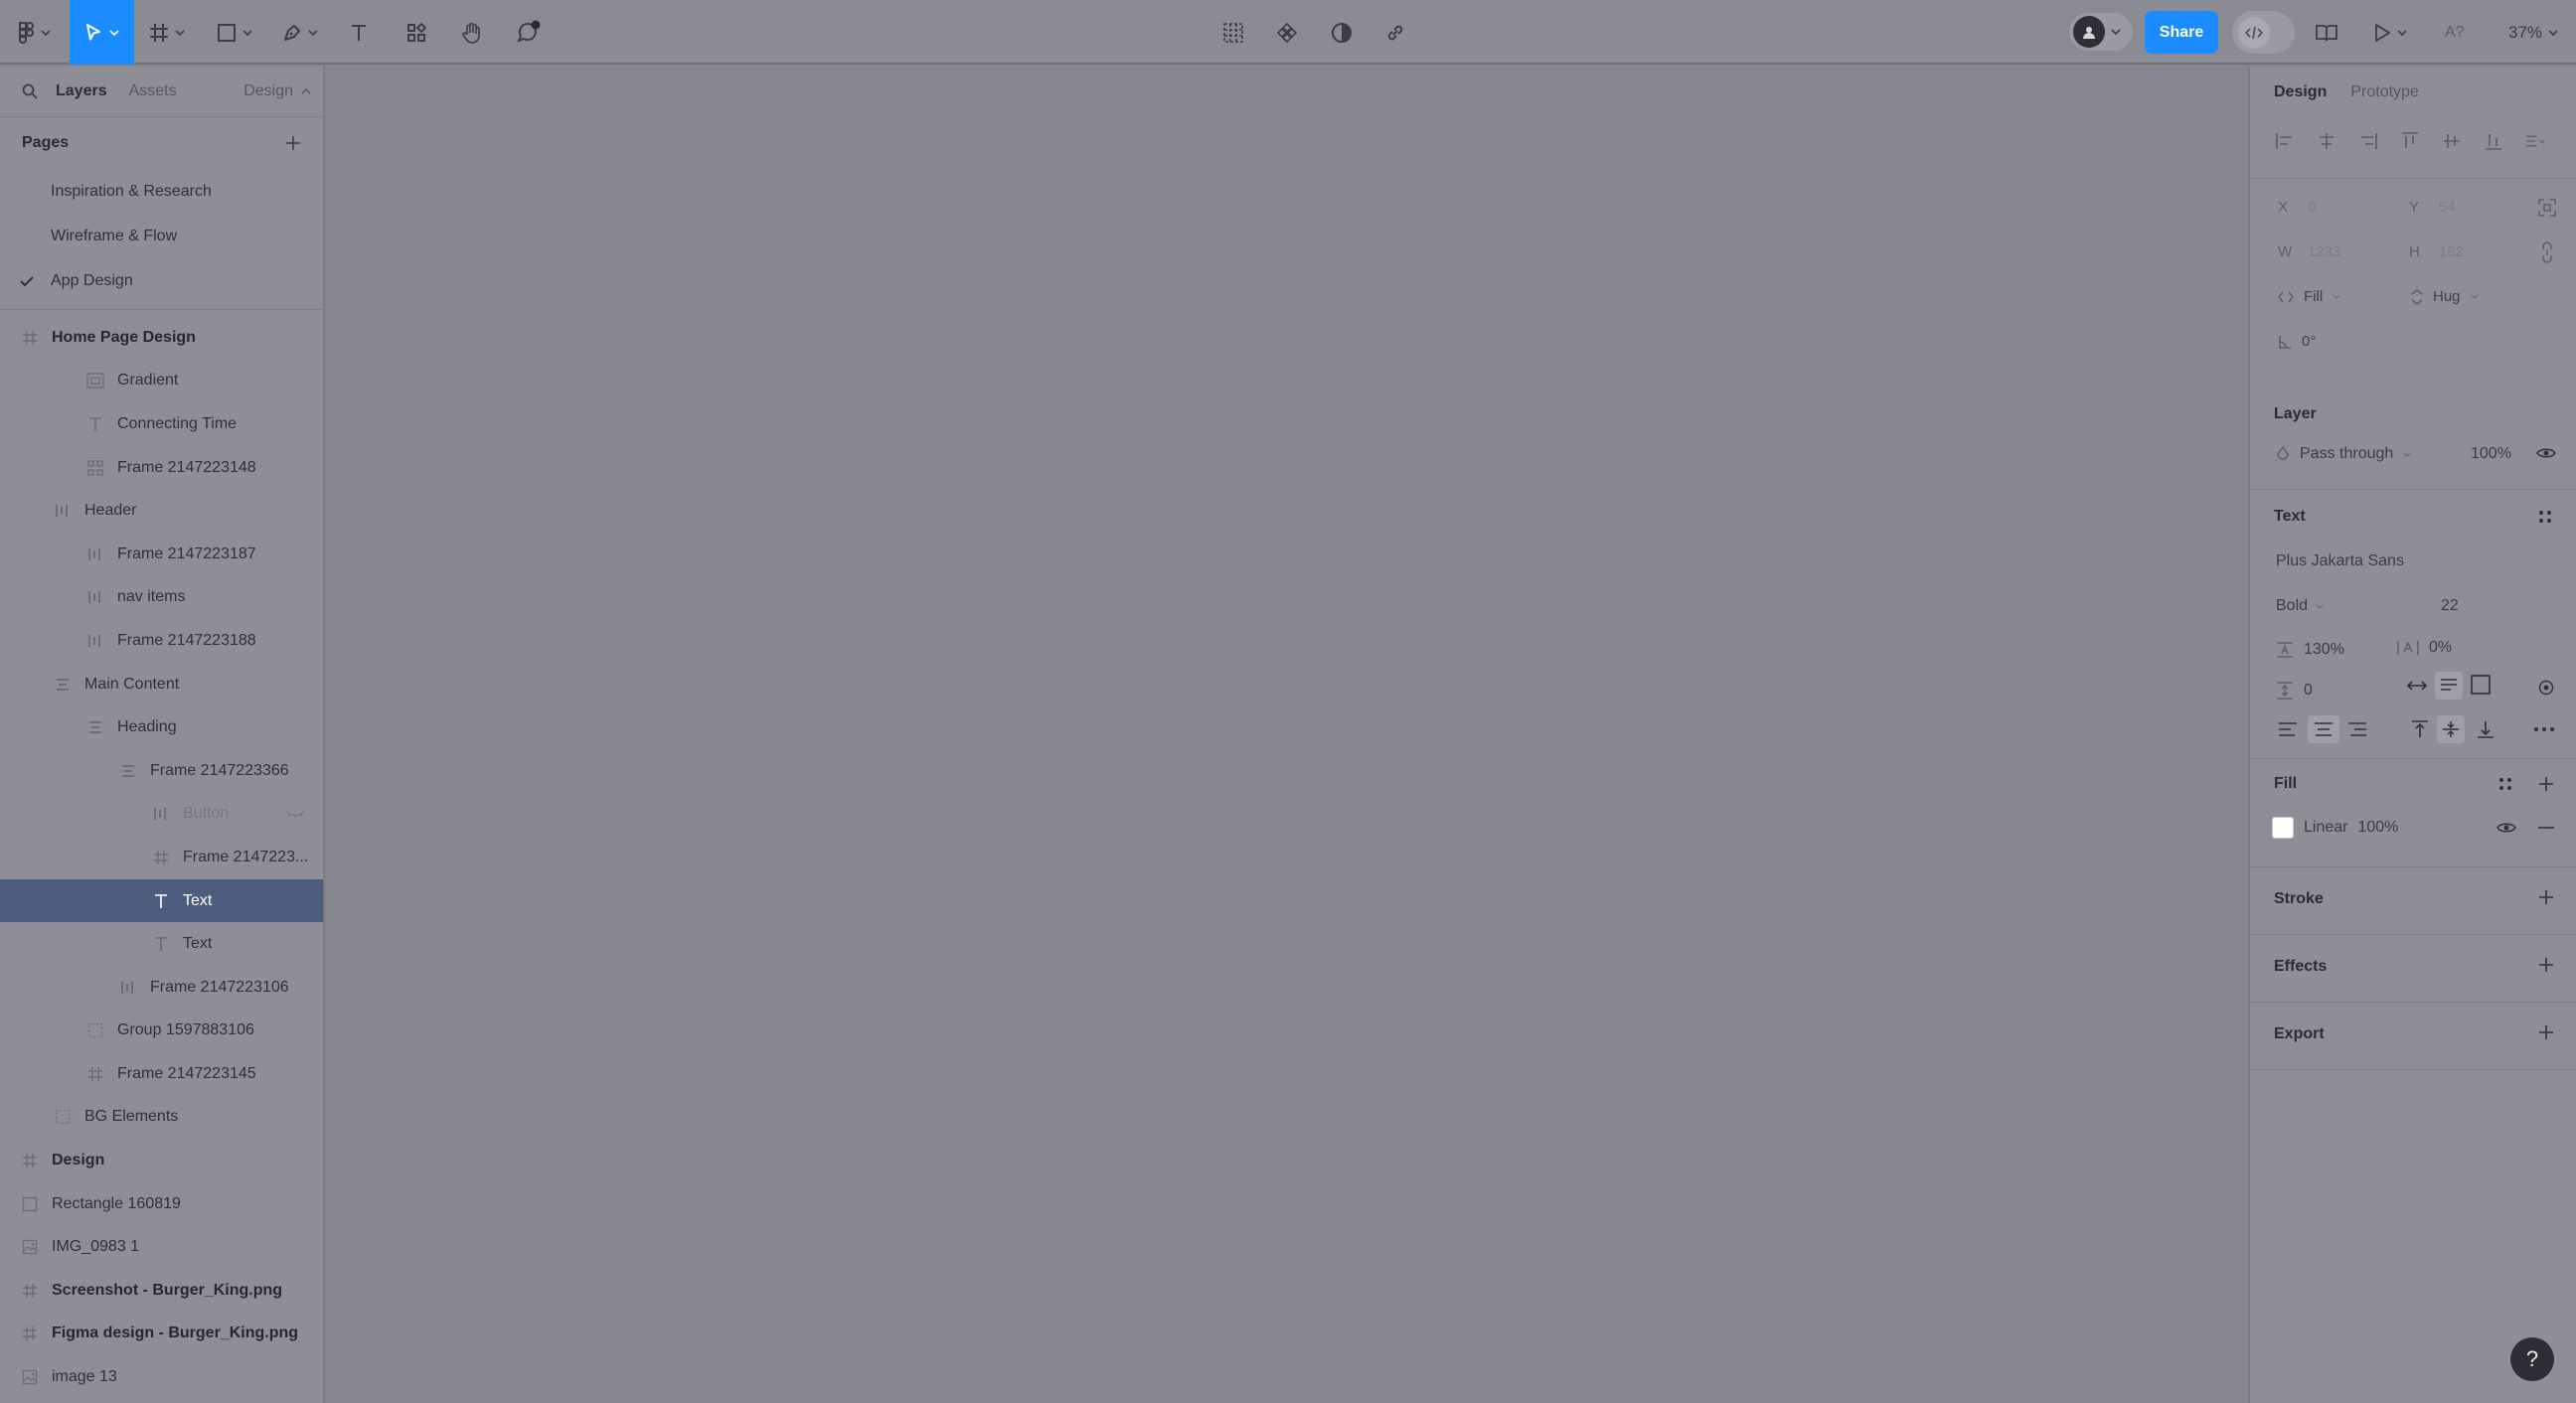  What do you see at coordinates (2323, 729) in the screenshot?
I see `text-align-center-icon` at bounding box center [2323, 729].